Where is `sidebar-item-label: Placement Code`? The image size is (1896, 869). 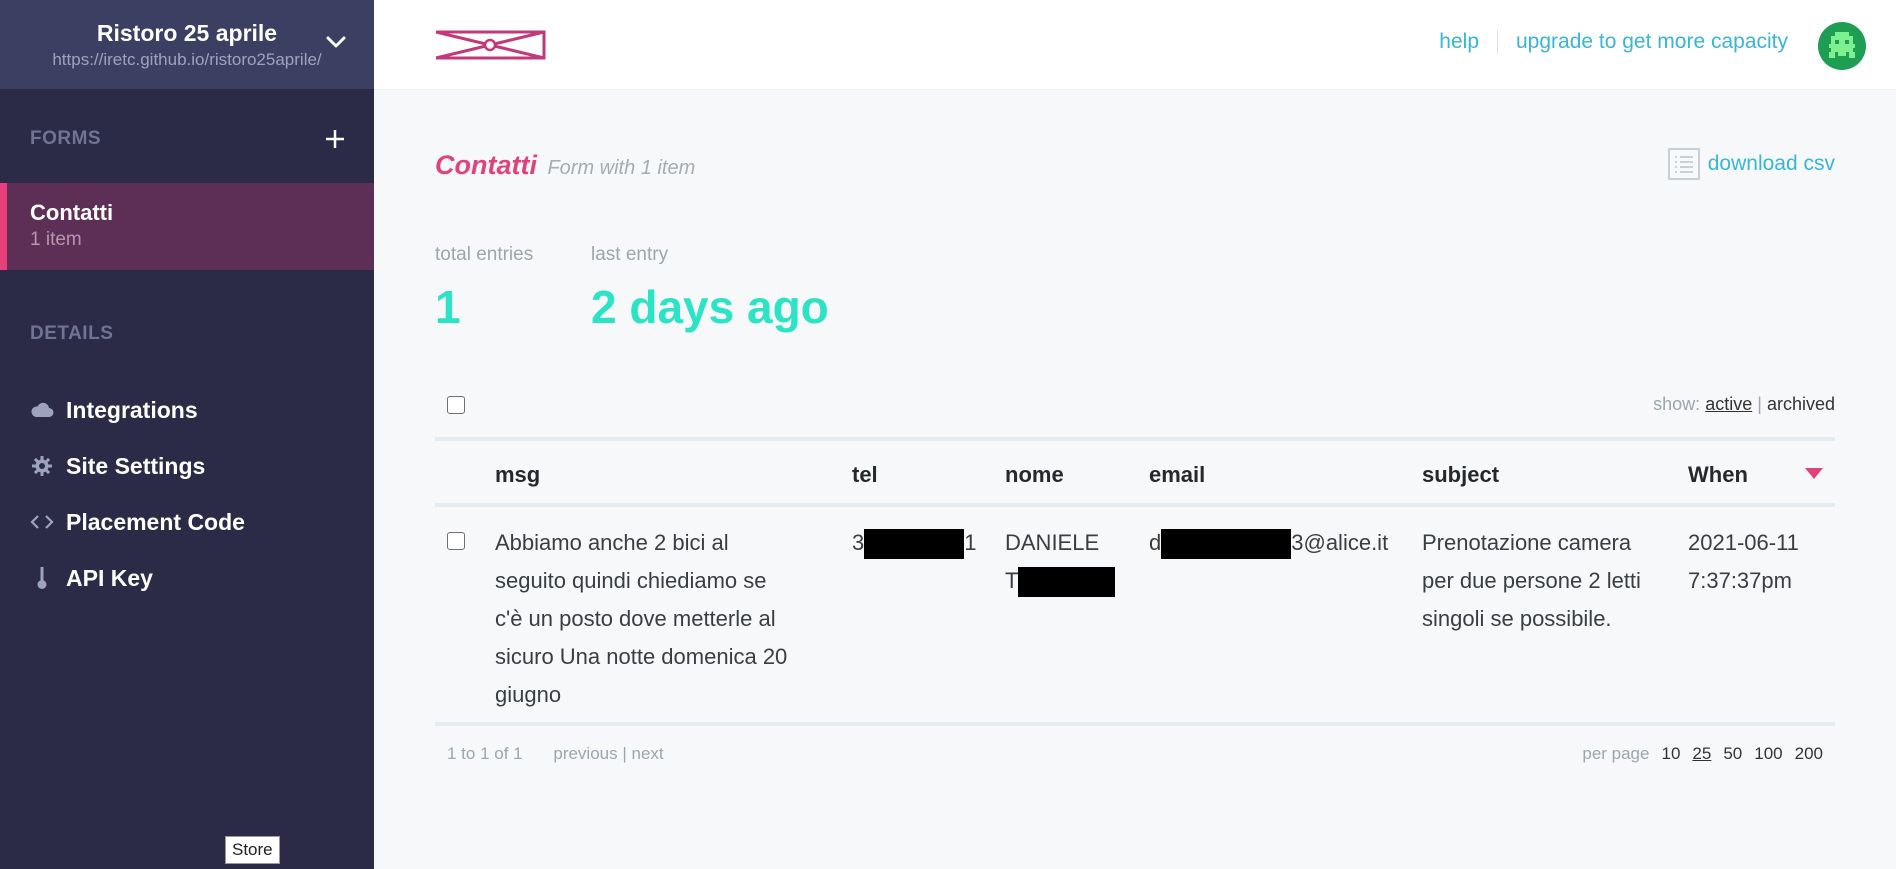
sidebar-item-label: Placement Code is located at coordinates (155, 521).